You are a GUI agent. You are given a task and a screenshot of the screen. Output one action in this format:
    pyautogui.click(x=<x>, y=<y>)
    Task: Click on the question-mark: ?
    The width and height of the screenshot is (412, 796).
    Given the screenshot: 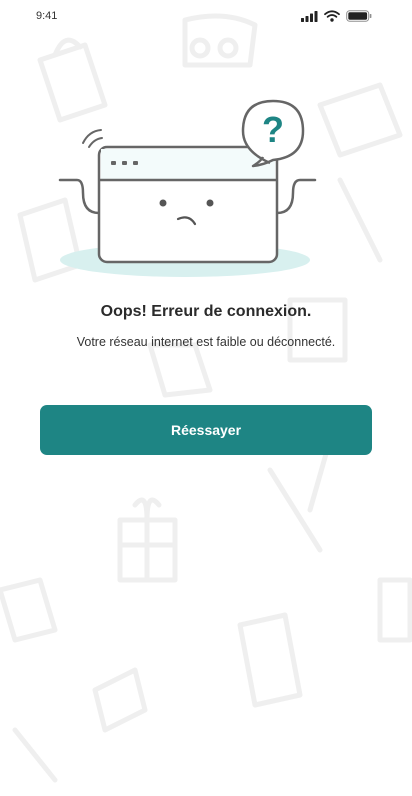 What is the action you would take?
    pyautogui.click(x=273, y=129)
    